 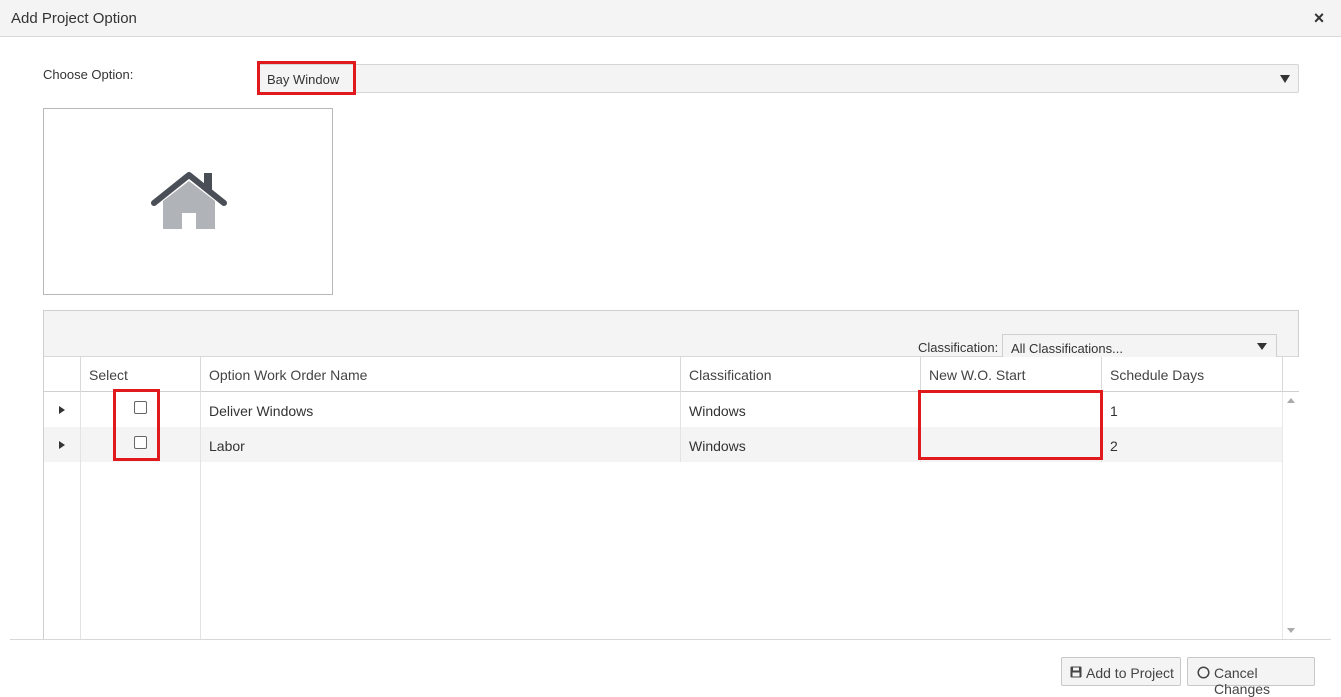 What do you see at coordinates (778, 78) in the screenshot?
I see `option-select: Bay Window` at bounding box center [778, 78].